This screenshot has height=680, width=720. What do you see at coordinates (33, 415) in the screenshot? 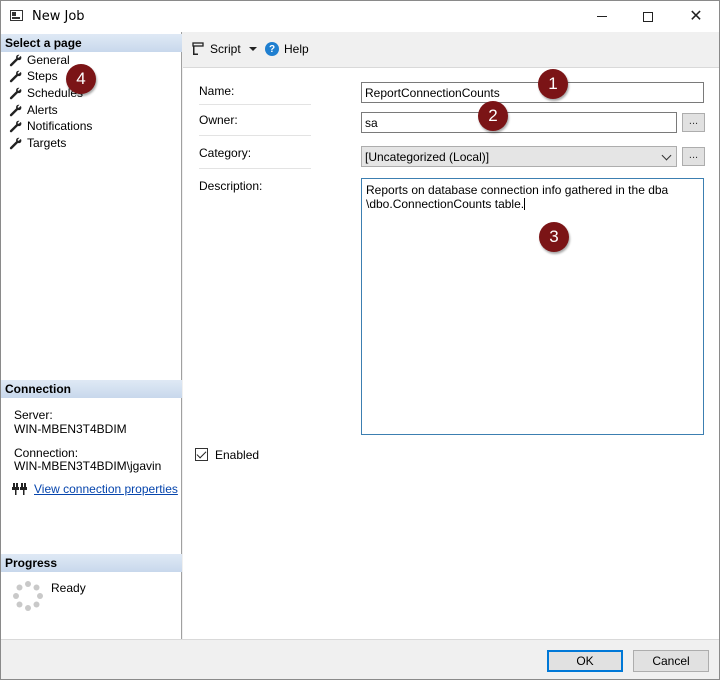
I see `server-label: Server:` at bounding box center [33, 415].